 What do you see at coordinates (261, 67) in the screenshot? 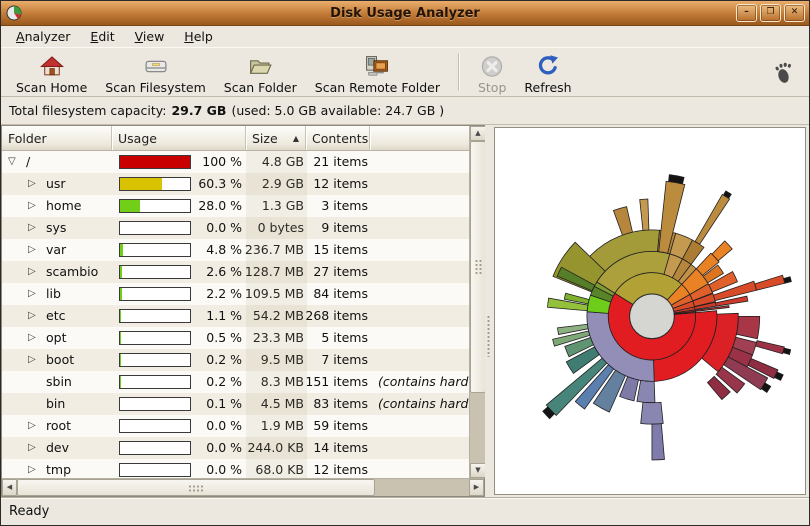
I see `folder-open-icon` at bounding box center [261, 67].